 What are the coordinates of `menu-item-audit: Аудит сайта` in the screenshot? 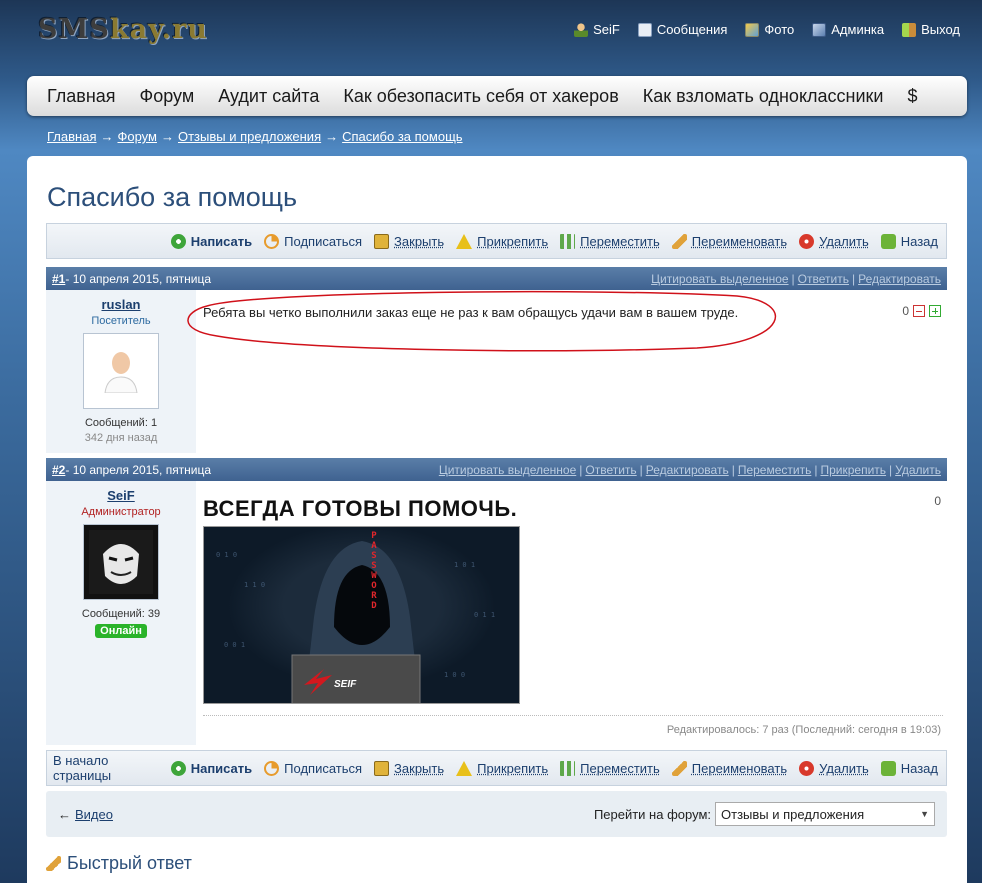 It's located at (268, 96).